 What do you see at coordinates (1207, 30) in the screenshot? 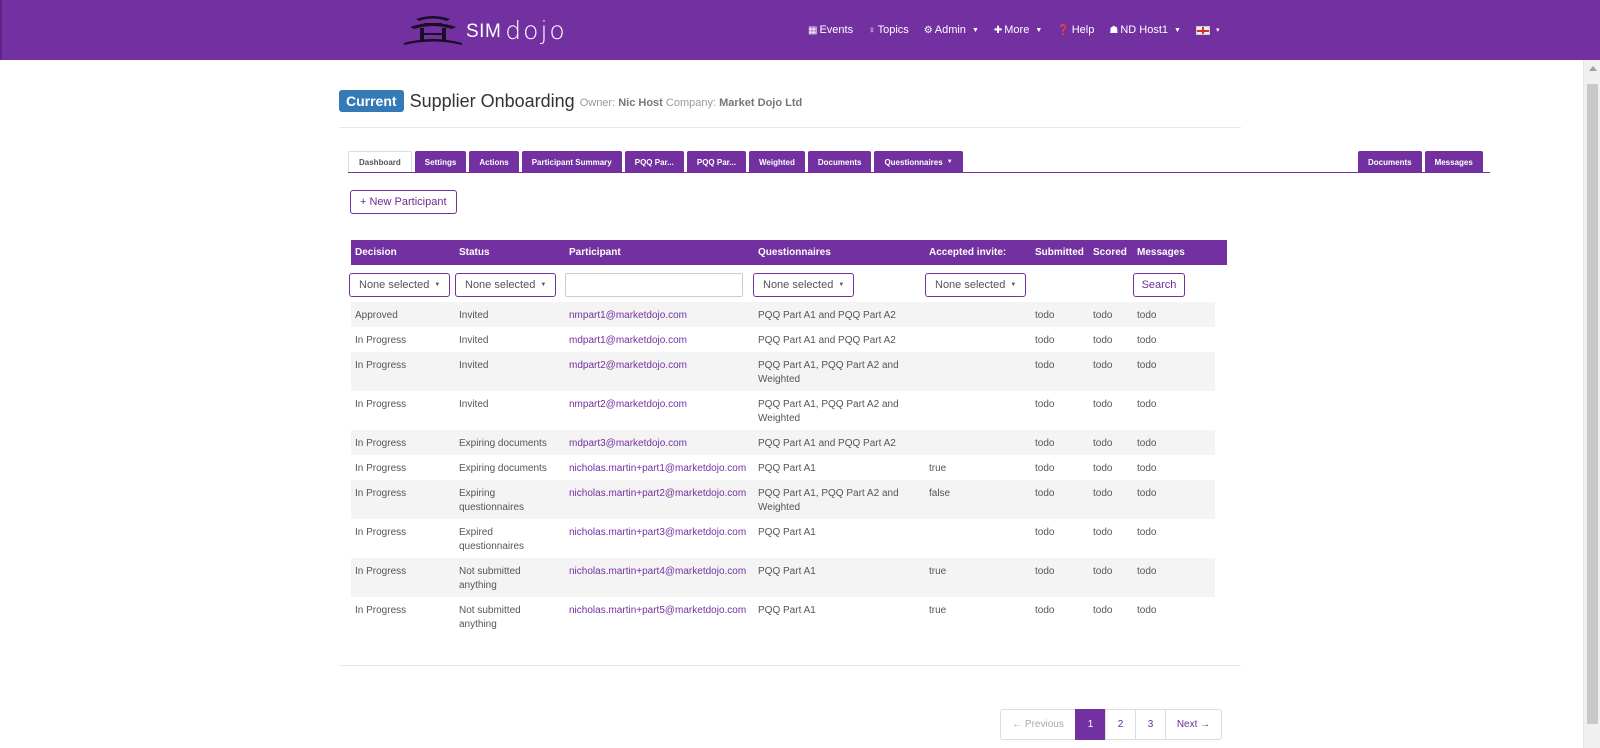
I see `language-selector: ▾` at bounding box center [1207, 30].